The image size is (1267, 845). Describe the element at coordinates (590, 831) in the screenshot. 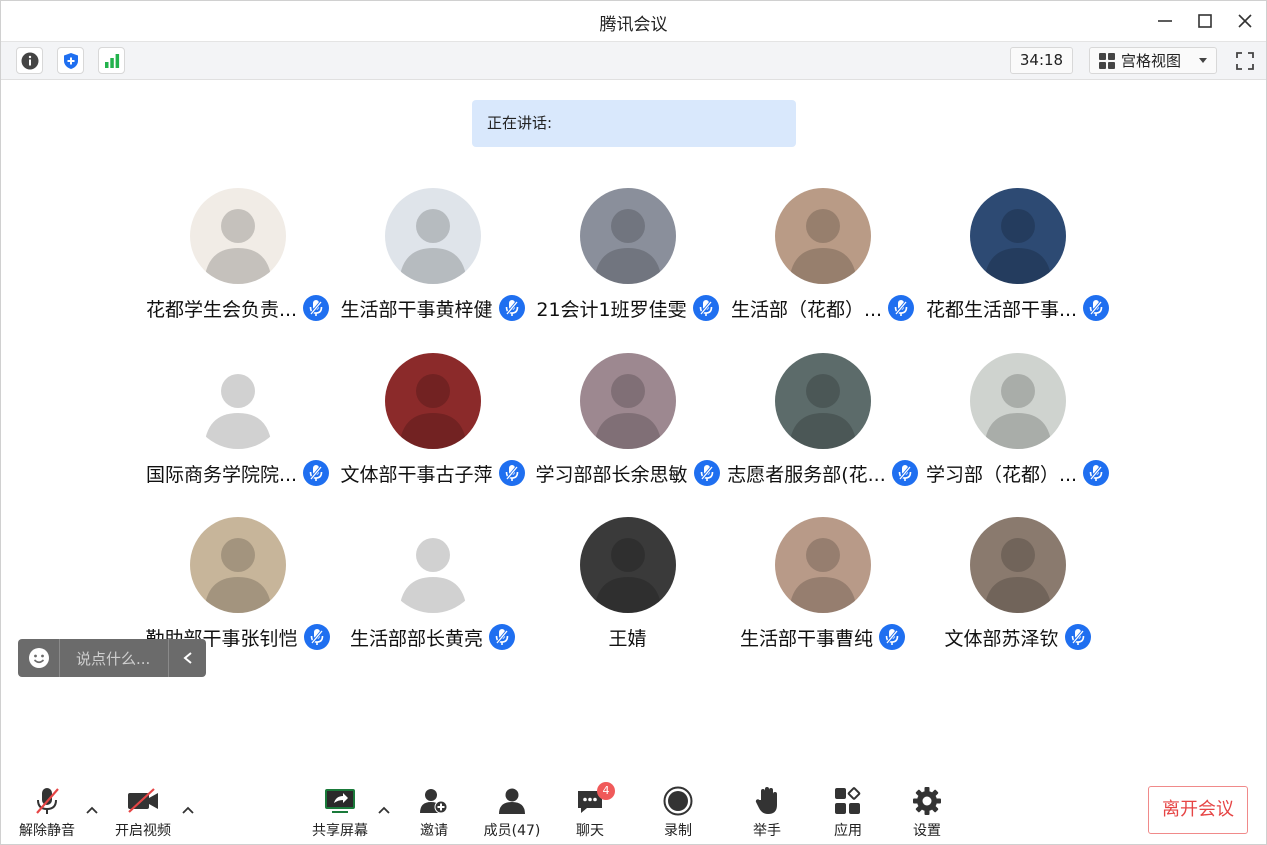

I see `chat-label: 聊天` at that location.